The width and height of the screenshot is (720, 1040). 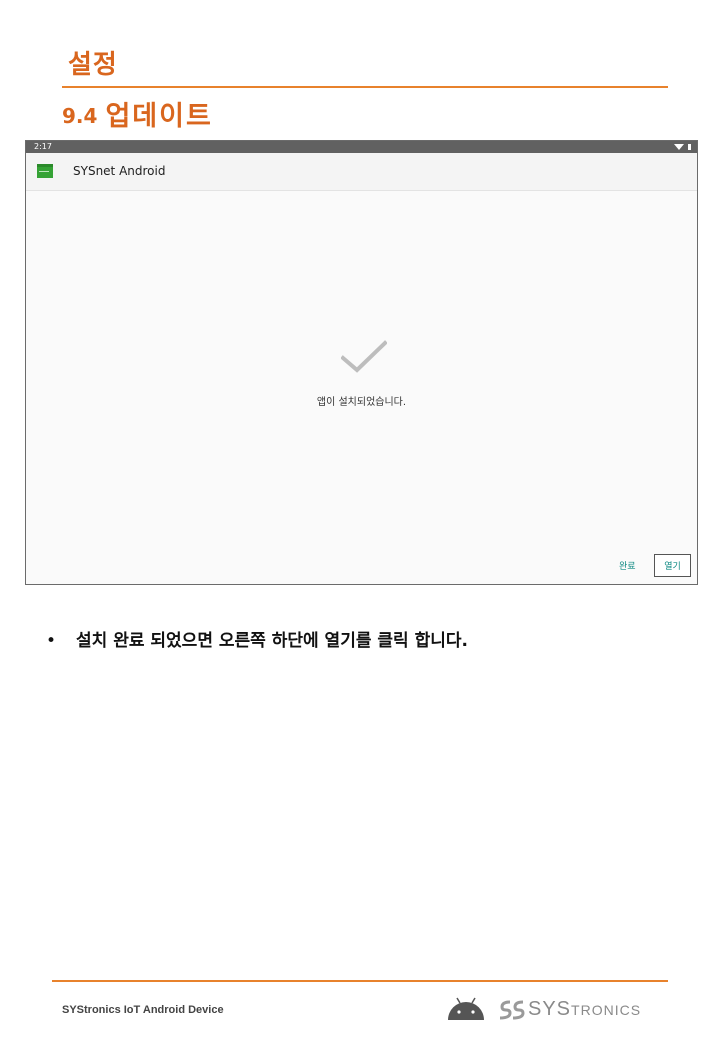 What do you see at coordinates (361, 147) in the screenshot?
I see `status-bar: 2:17` at bounding box center [361, 147].